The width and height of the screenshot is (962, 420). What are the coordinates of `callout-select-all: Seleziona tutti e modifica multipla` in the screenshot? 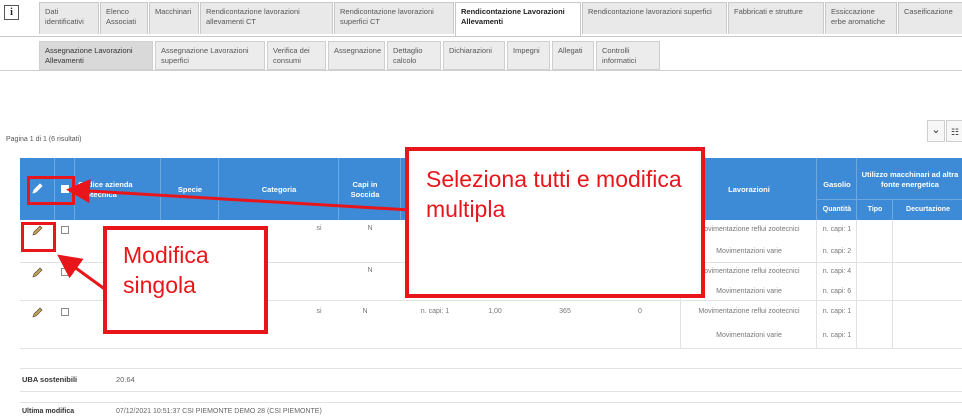 It's located at (555, 222).